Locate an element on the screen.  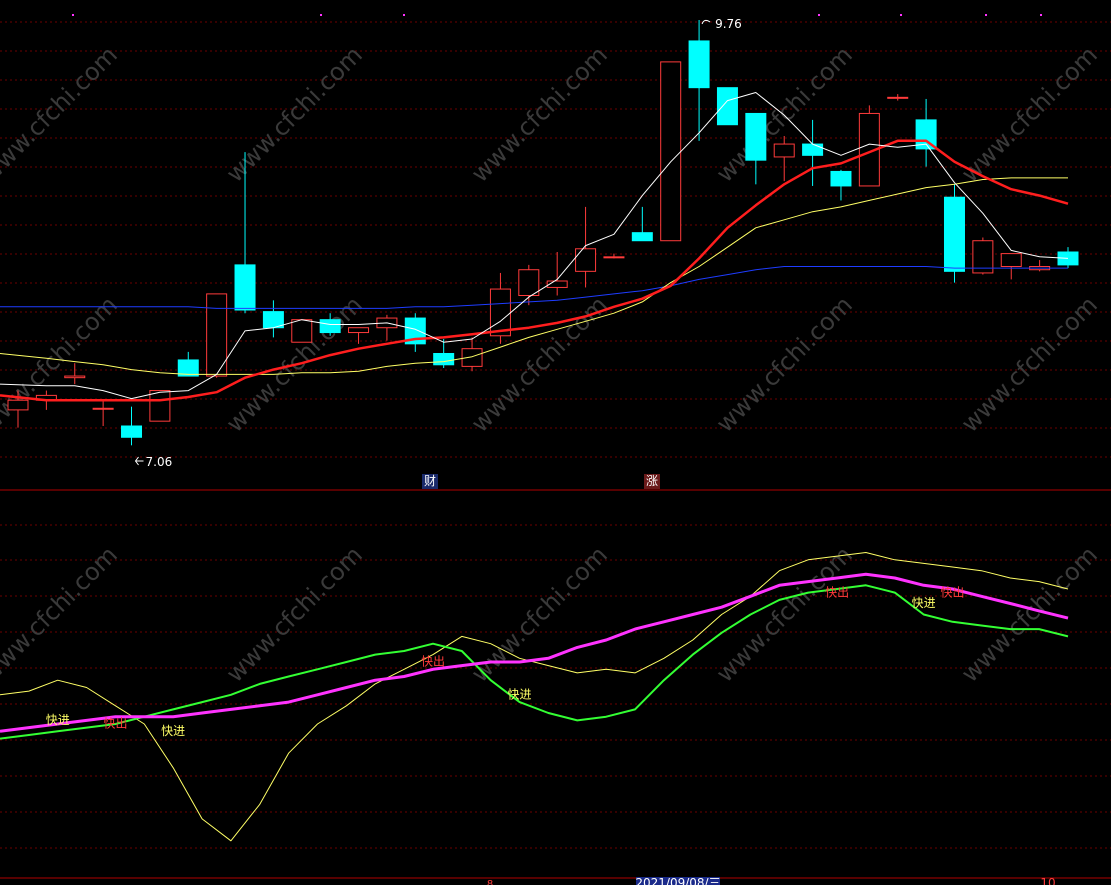
high-price-label: 9.76 is located at coordinates (728, 24).